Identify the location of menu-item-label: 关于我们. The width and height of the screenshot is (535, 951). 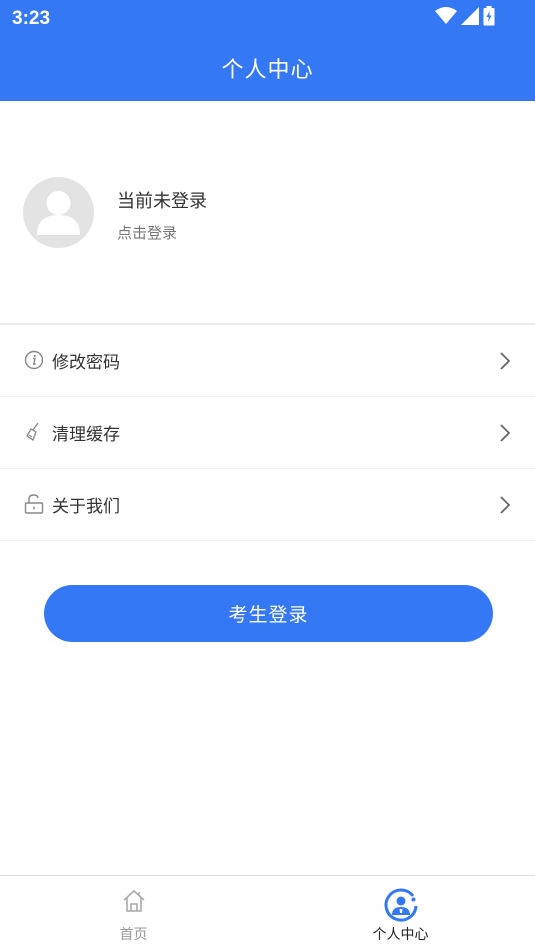
(86, 507).